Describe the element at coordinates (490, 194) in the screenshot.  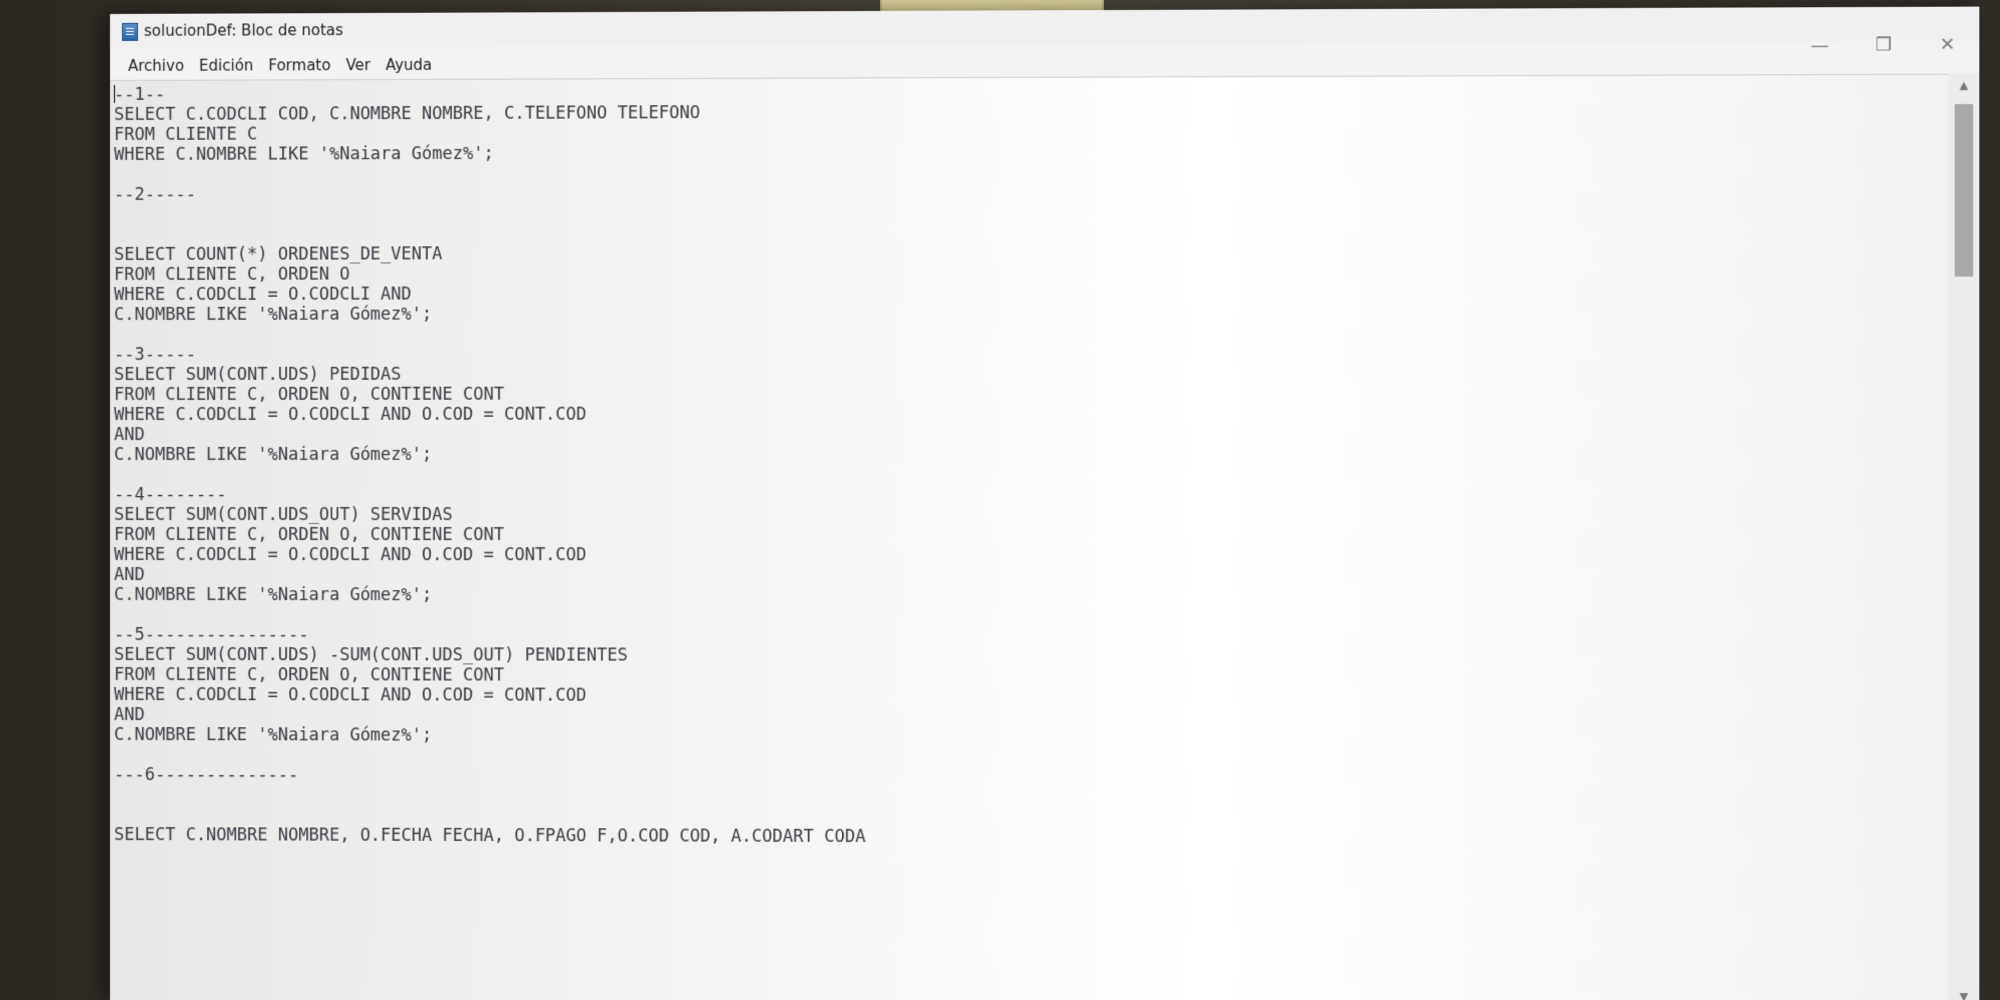
I see `editor-line: --2-----` at that location.